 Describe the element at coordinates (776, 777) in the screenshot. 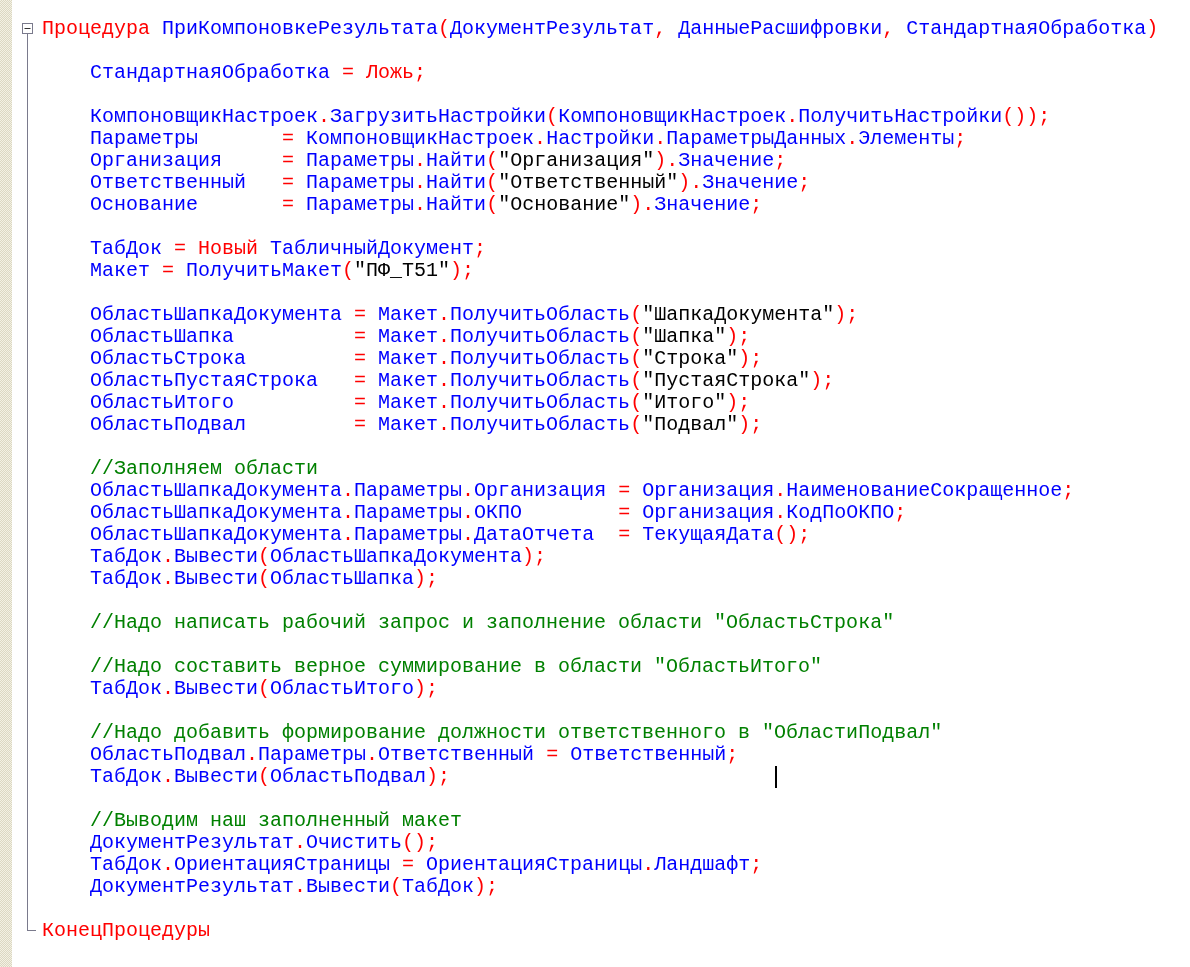

I see `text-cursor` at that location.